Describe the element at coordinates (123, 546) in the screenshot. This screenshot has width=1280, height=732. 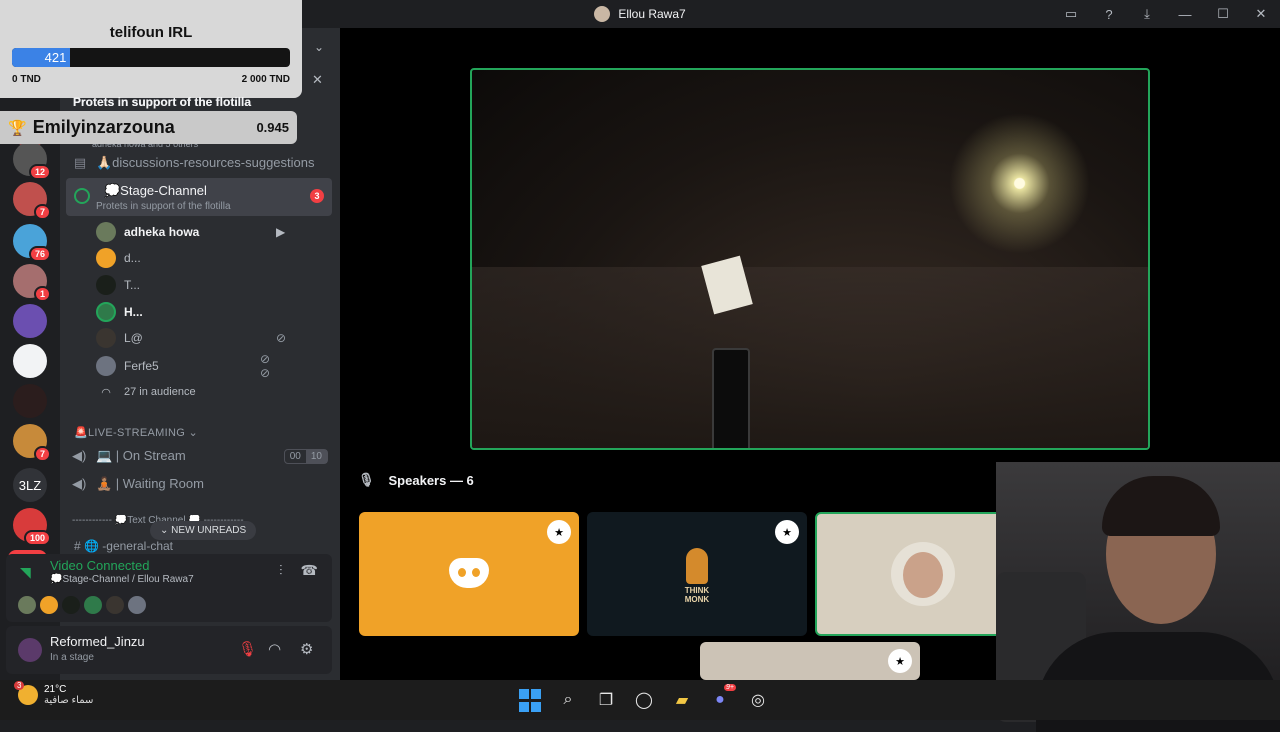
I see `channel-general-chat: # 🌐 -general-chat` at that location.